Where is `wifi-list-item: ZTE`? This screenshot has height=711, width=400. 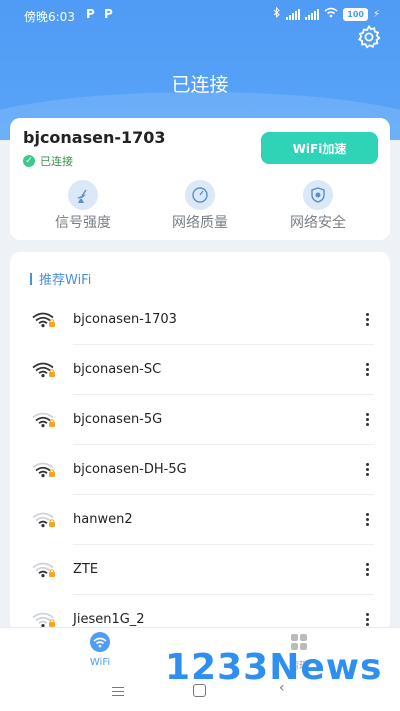
wifi-list-item: ZTE is located at coordinates (200, 570).